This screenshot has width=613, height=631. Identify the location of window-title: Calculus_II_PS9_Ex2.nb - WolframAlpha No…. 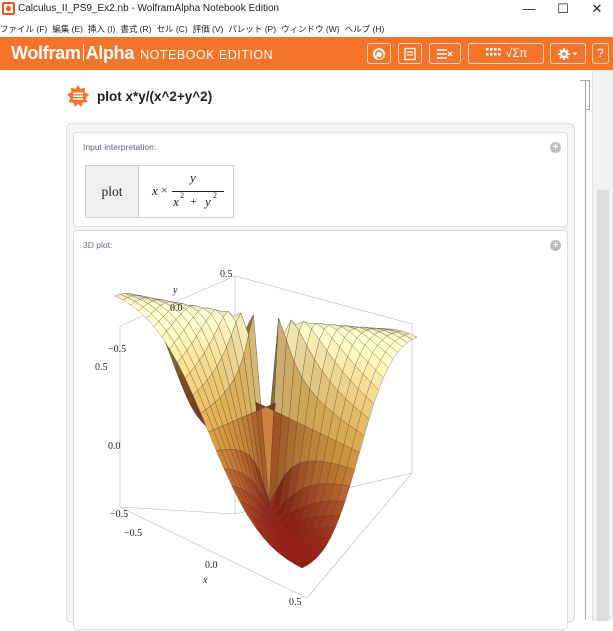
(149, 8).